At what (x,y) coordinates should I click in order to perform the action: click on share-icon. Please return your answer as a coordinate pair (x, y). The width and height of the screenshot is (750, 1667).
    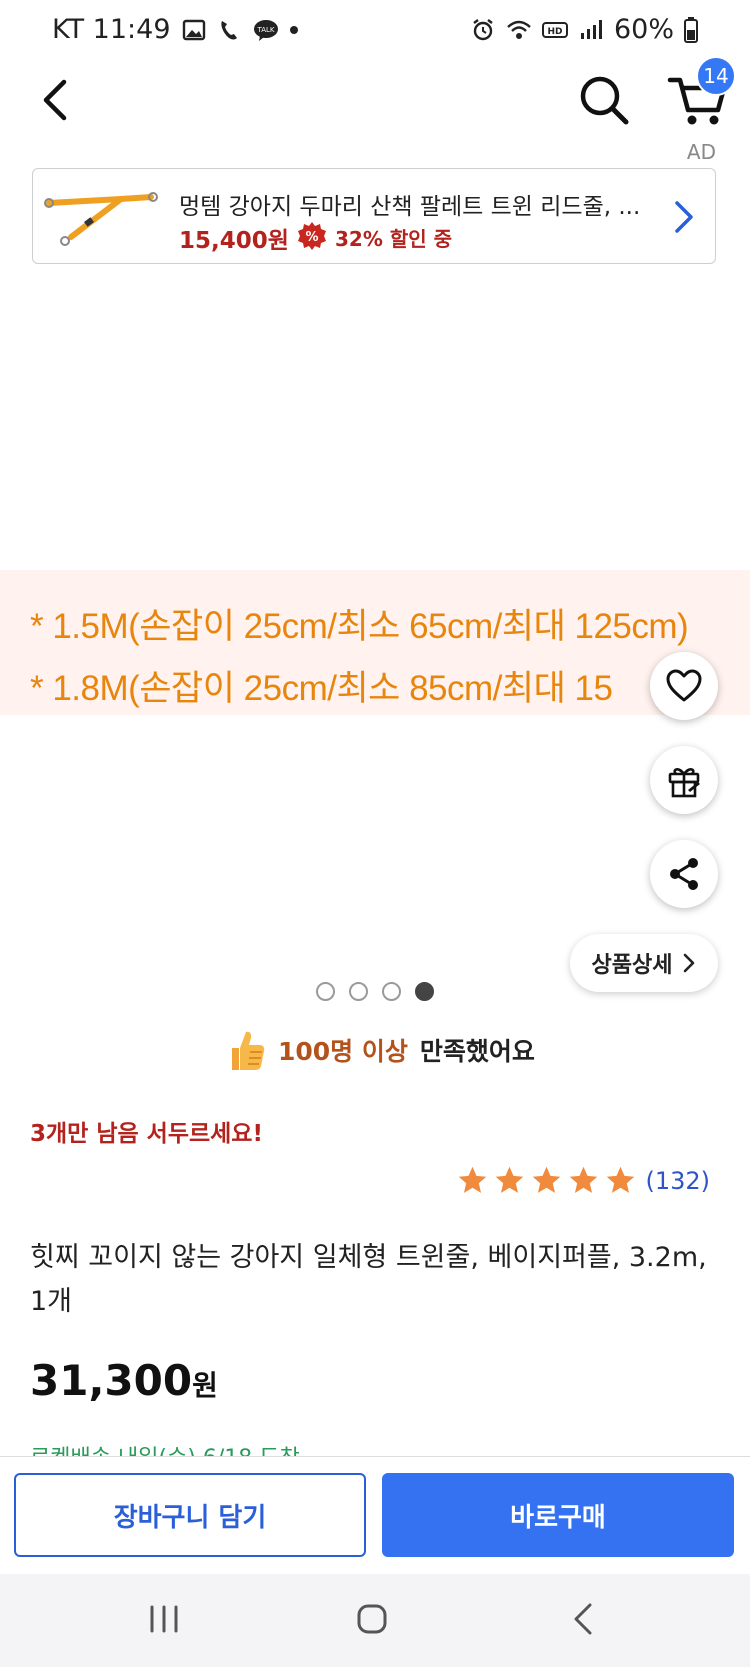
    Looking at the image, I should click on (684, 874).